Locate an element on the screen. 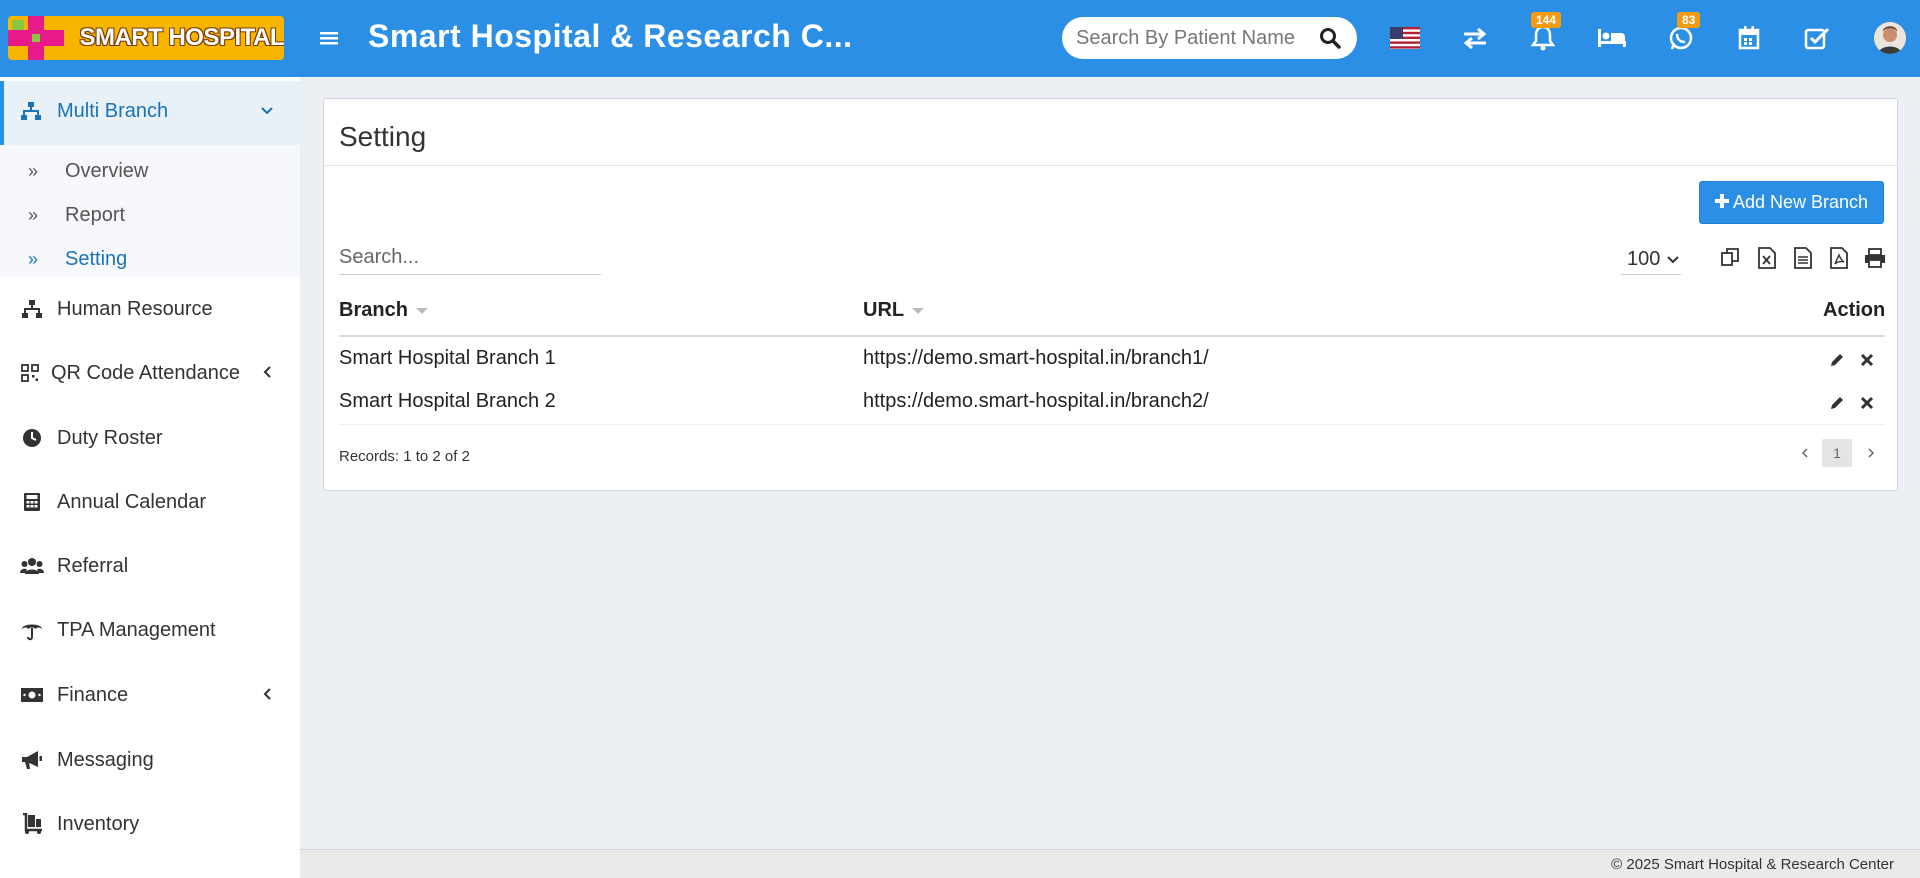 This screenshot has width=1920, height=878. csv-icon is located at coordinates (1803, 258).